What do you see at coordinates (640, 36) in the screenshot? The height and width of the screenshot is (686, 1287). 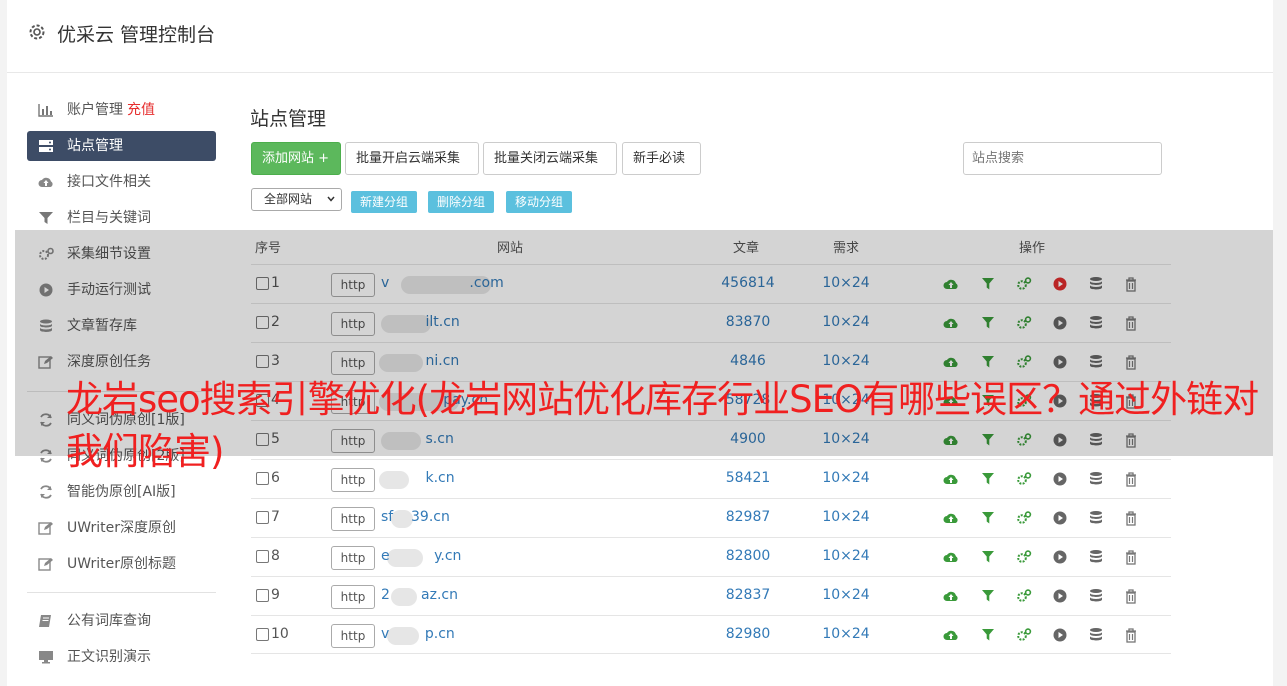 I see `header-bar: 优采云 管理控制台` at bounding box center [640, 36].